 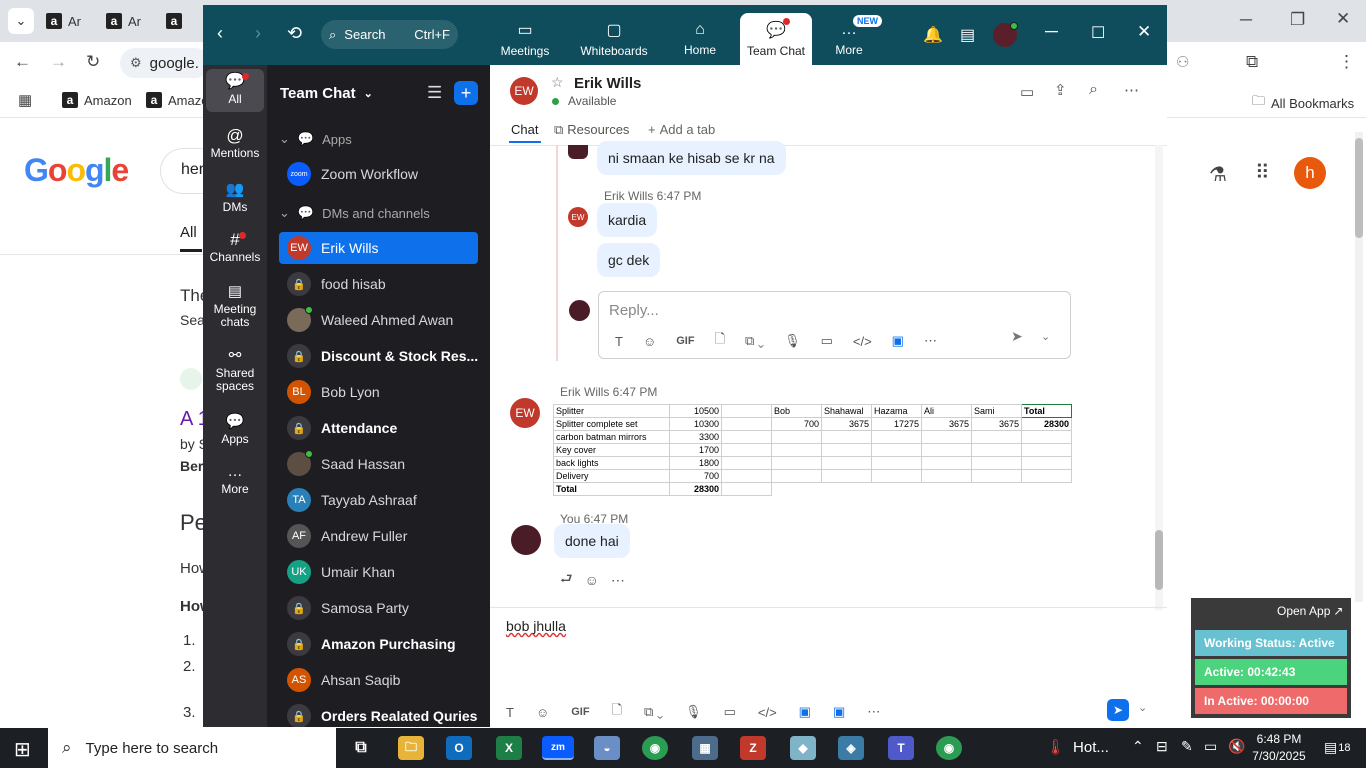 What do you see at coordinates (1246, 20) in the screenshot?
I see `minimize-icon: ─` at bounding box center [1246, 20].